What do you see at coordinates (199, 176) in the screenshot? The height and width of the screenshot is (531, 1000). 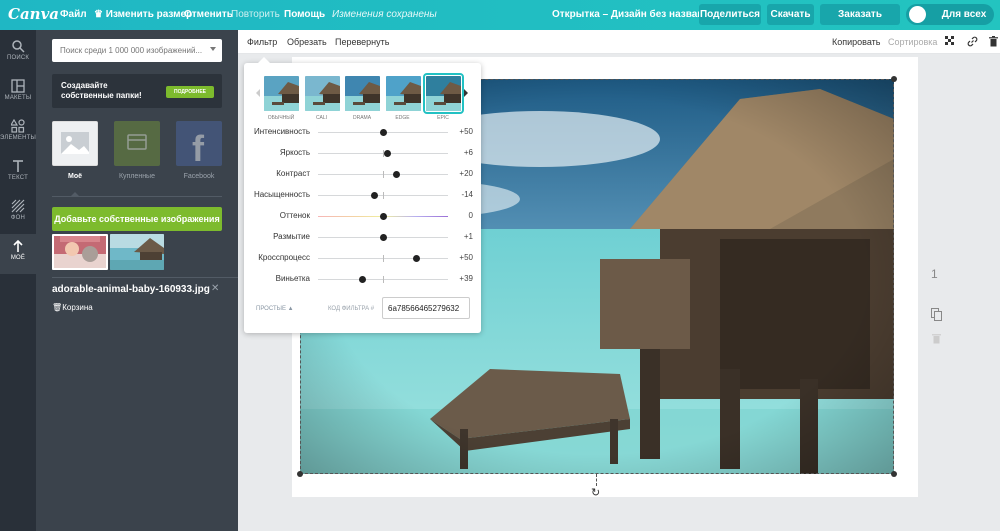 I see `source-label-facebook: Facebook` at bounding box center [199, 176].